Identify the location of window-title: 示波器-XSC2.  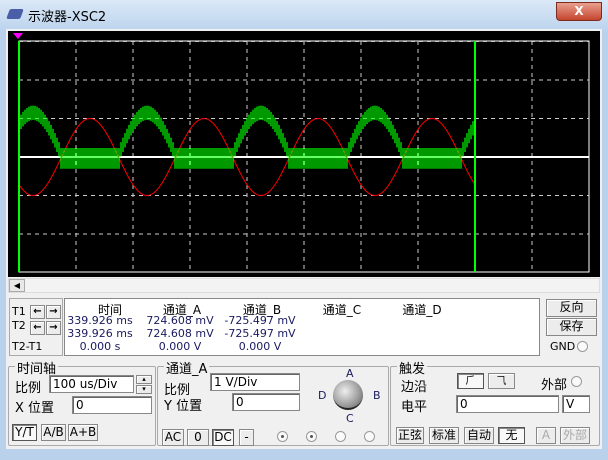
(67, 17).